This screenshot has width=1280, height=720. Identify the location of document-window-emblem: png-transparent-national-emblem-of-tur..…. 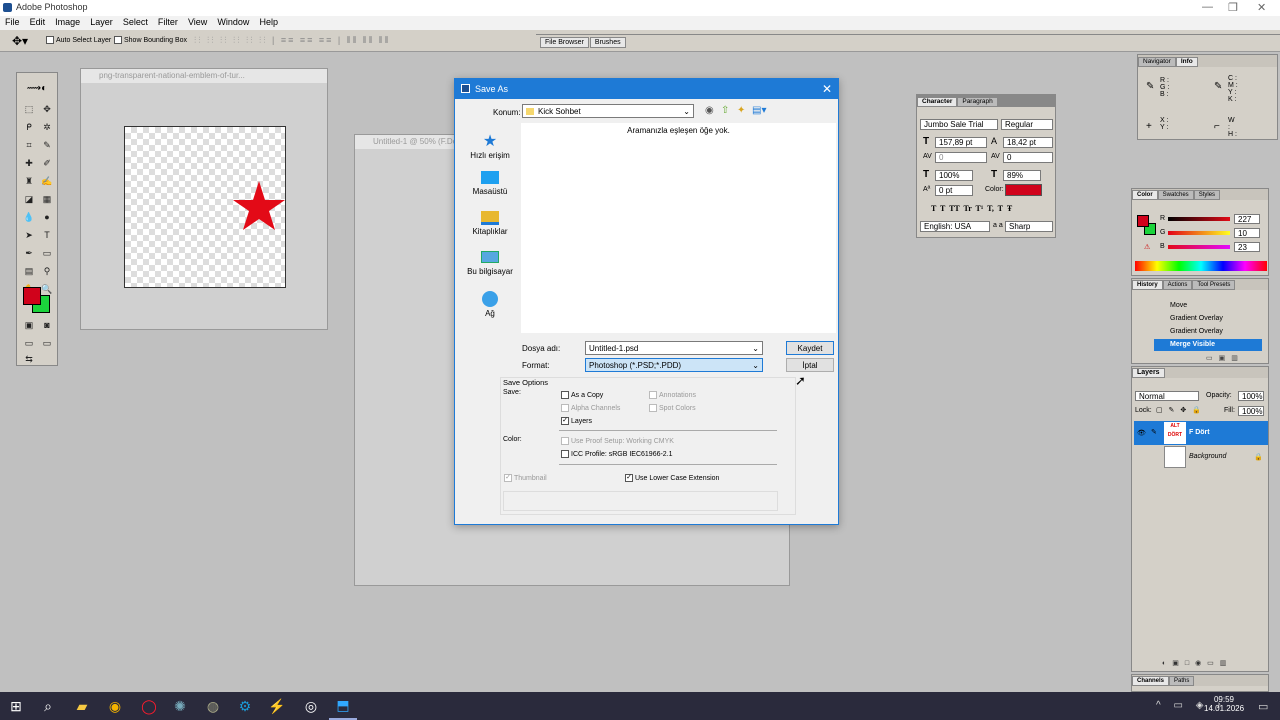
(204, 199).